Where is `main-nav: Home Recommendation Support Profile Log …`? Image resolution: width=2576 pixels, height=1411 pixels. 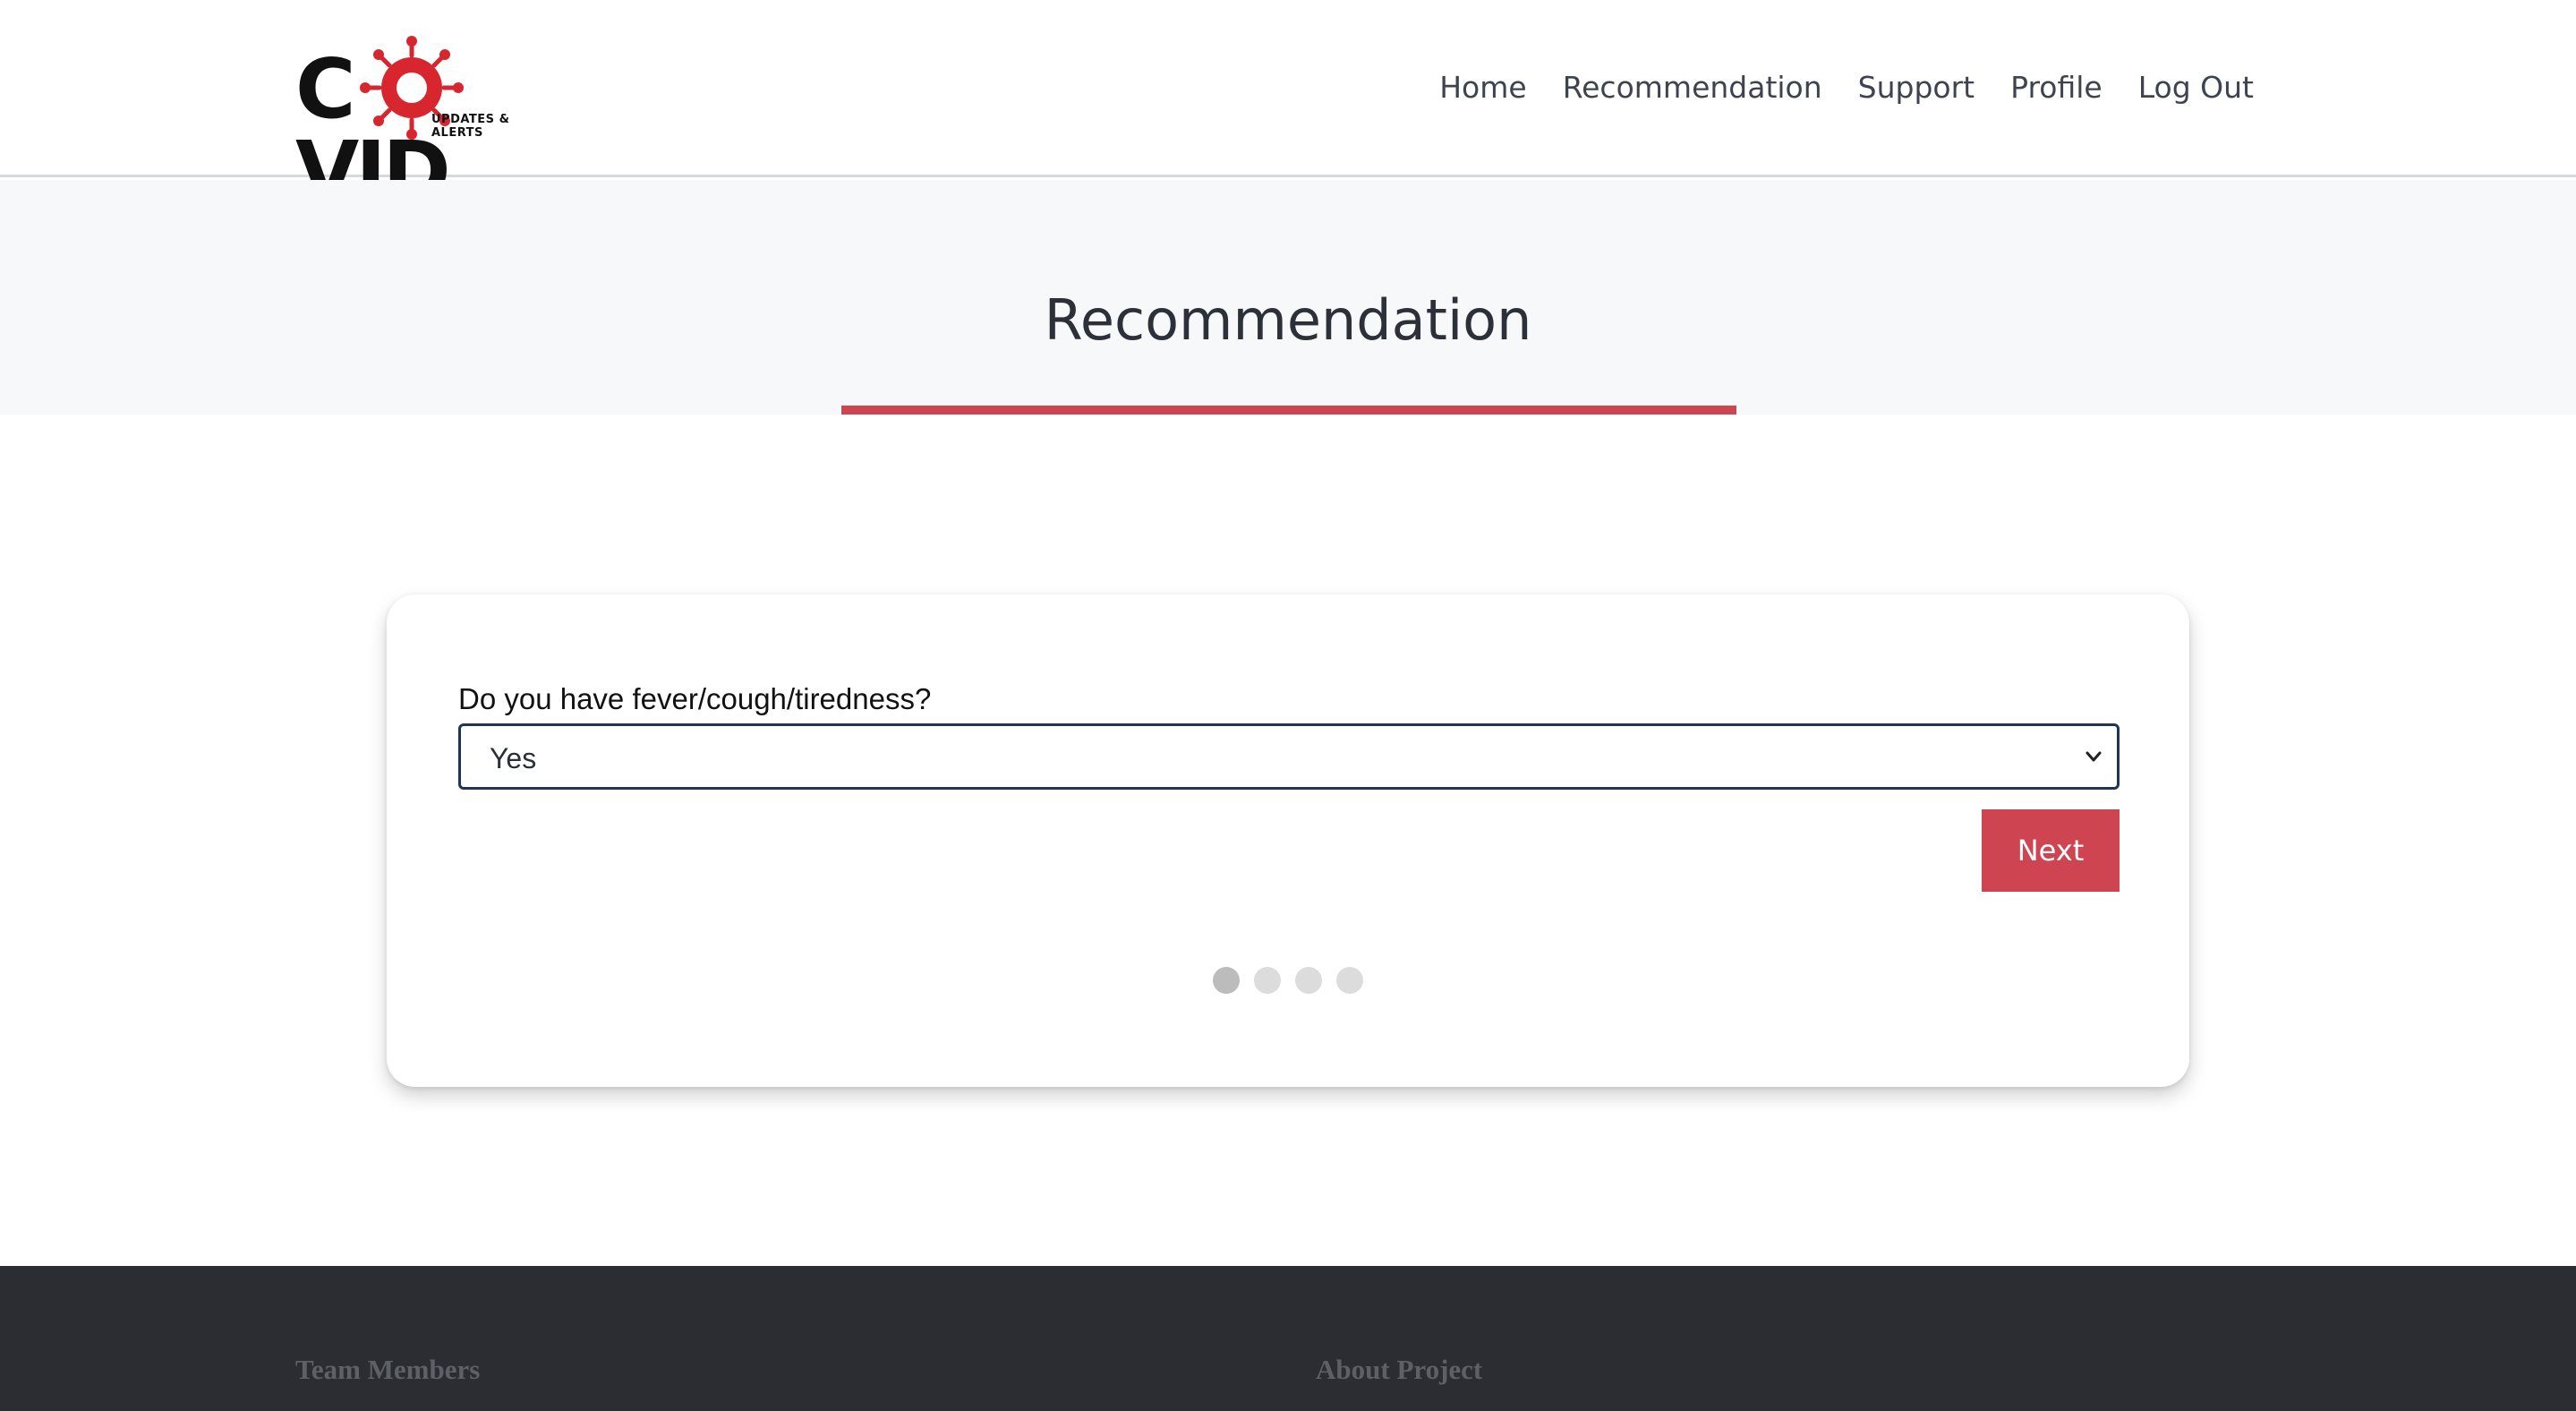 main-nav: Home Recommendation Support Profile Log … is located at coordinates (1846, 87).